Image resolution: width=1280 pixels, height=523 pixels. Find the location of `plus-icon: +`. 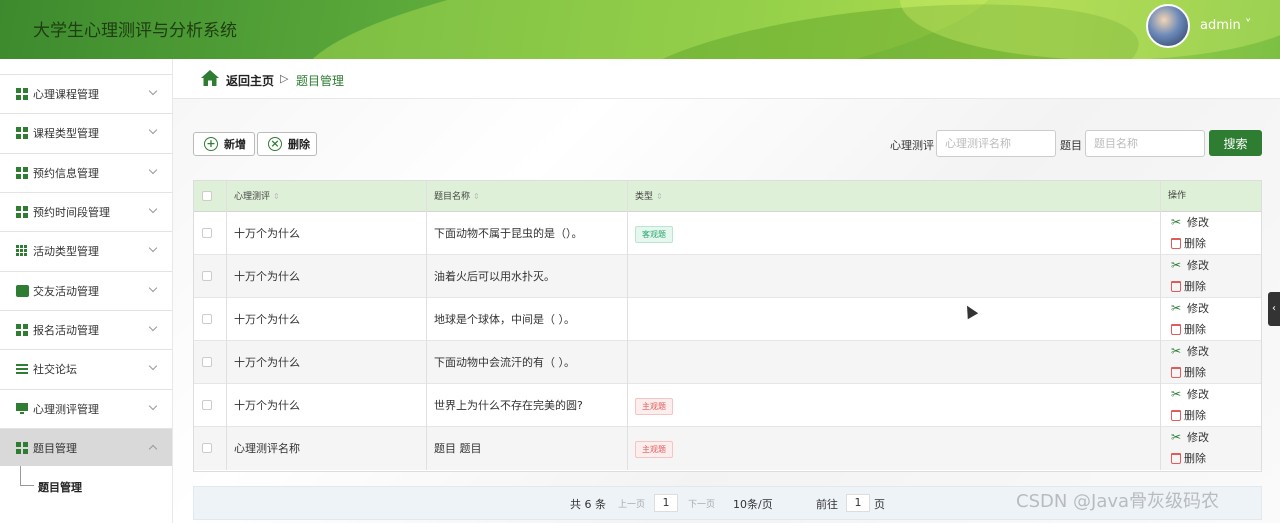

plus-icon: + is located at coordinates (211, 144).